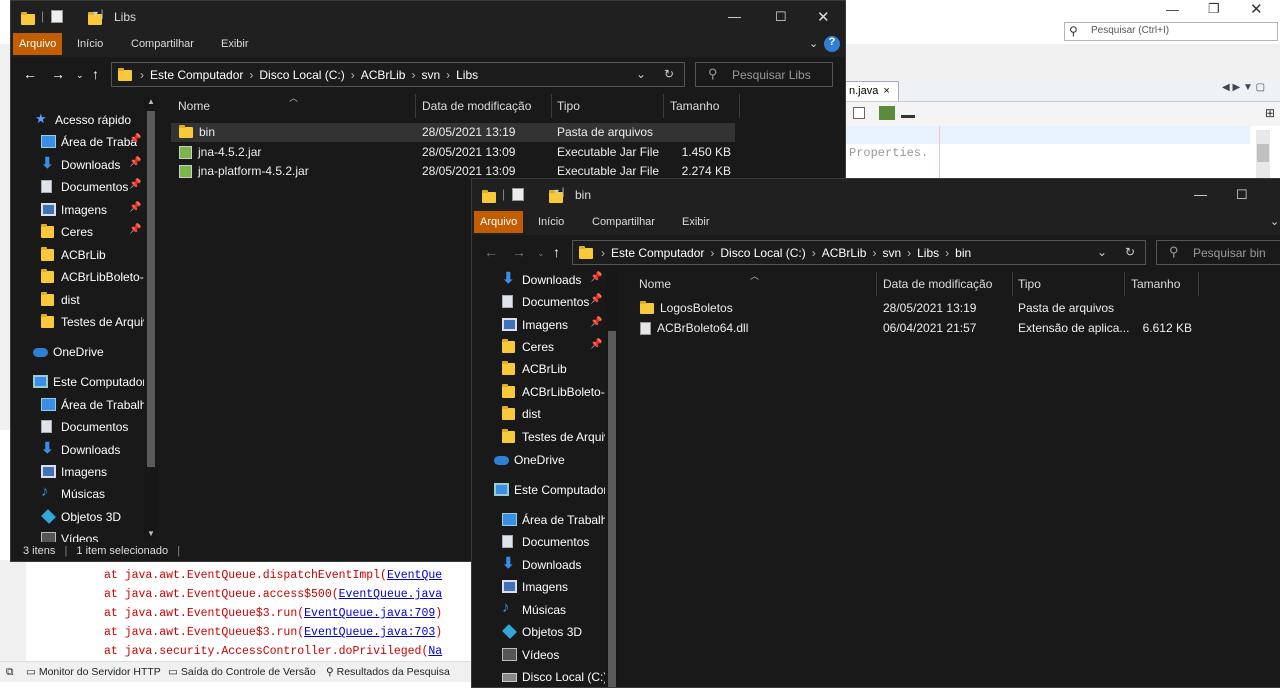 Image resolution: width=1280 pixels, height=688 pixels. What do you see at coordinates (832, 44) in the screenshot?
I see `help-icon: ?` at bounding box center [832, 44].